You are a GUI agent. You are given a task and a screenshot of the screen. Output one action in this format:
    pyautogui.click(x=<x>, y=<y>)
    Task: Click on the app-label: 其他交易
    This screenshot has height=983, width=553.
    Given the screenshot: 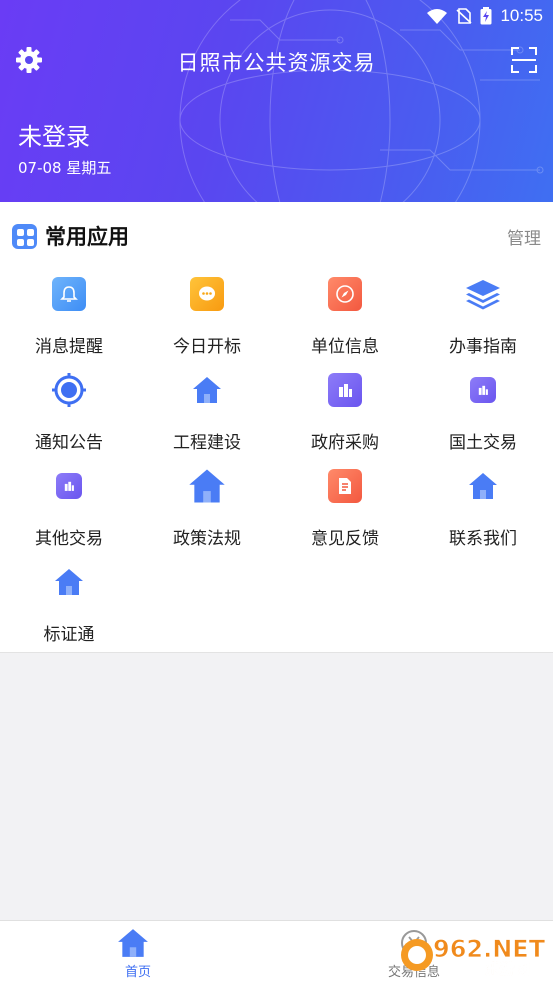 What is the action you would take?
    pyautogui.click(x=69, y=539)
    